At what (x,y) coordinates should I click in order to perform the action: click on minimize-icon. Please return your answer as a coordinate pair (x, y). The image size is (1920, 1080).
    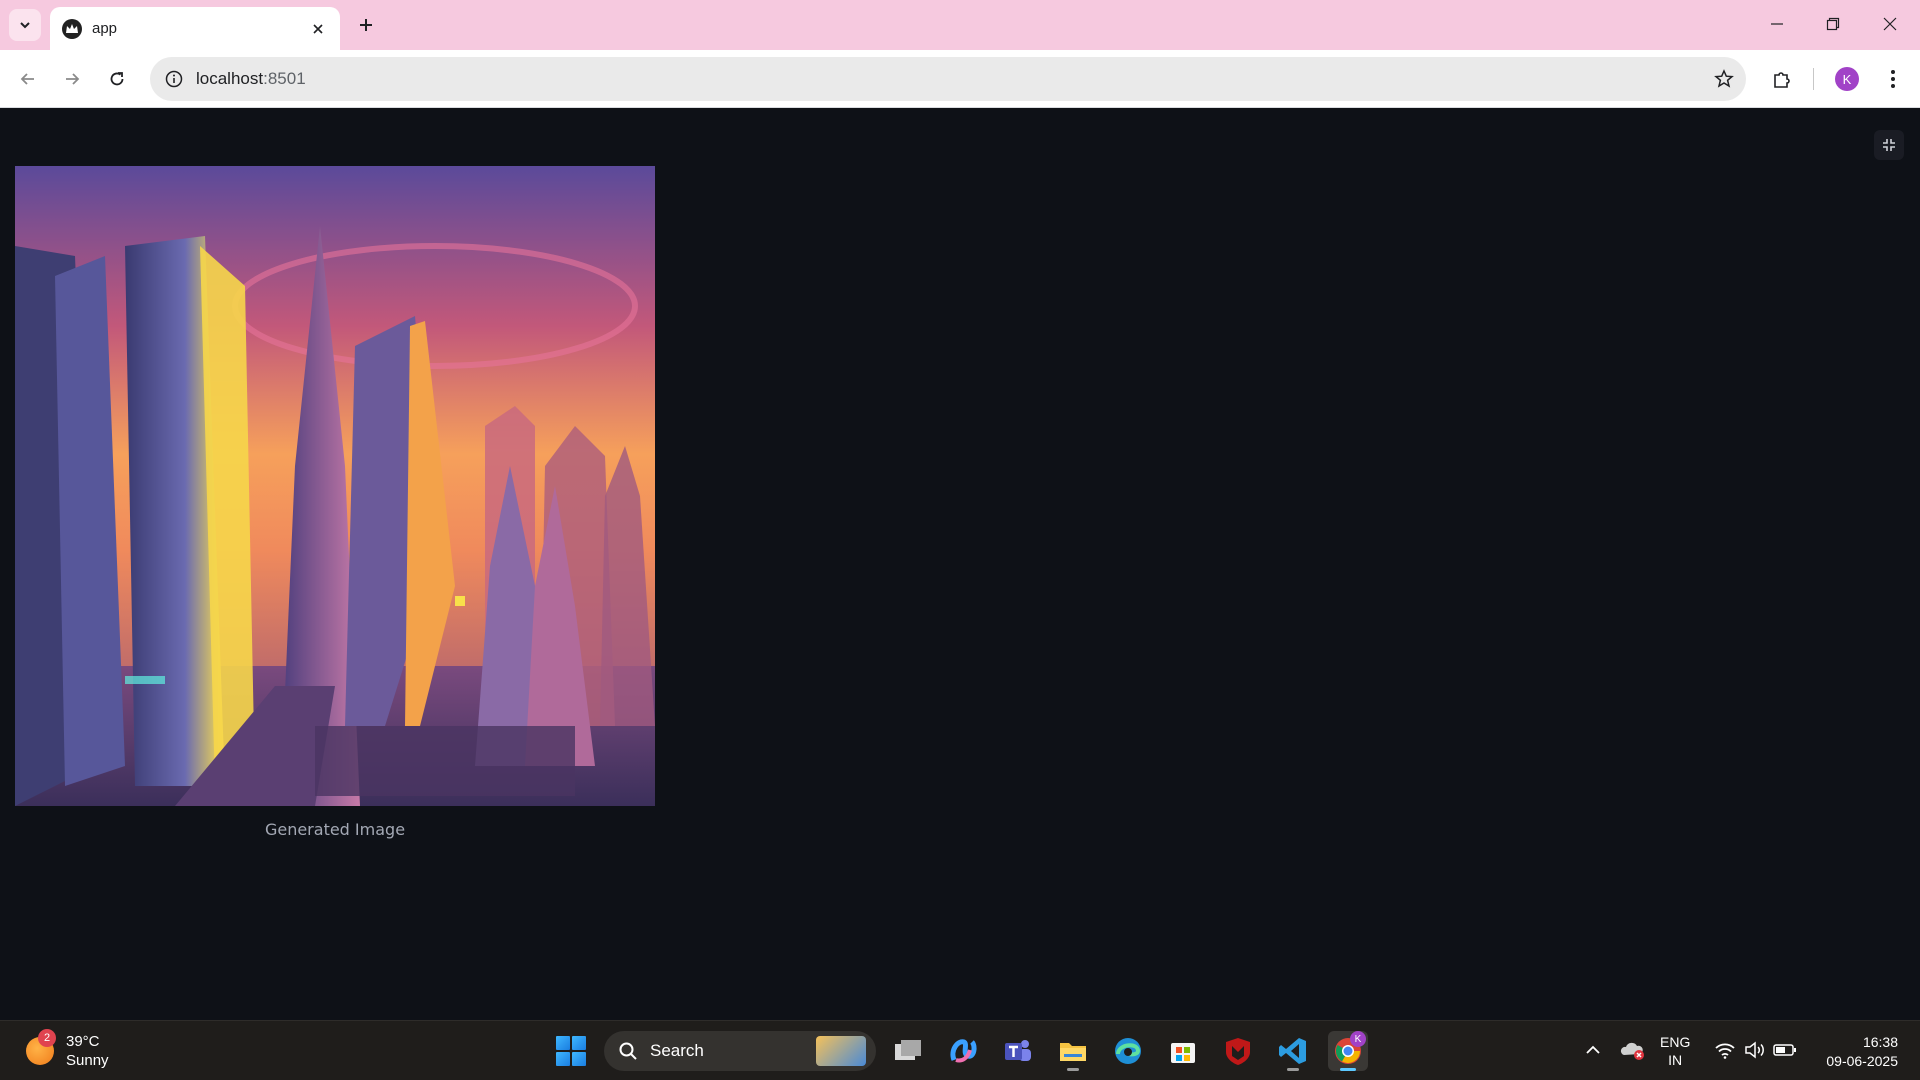
    Looking at the image, I should click on (1777, 24).